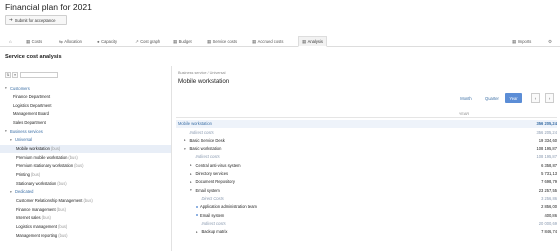  Describe the element at coordinates (85, 97) in the screenshot. I see `tree-node: Finance Department` at that location.